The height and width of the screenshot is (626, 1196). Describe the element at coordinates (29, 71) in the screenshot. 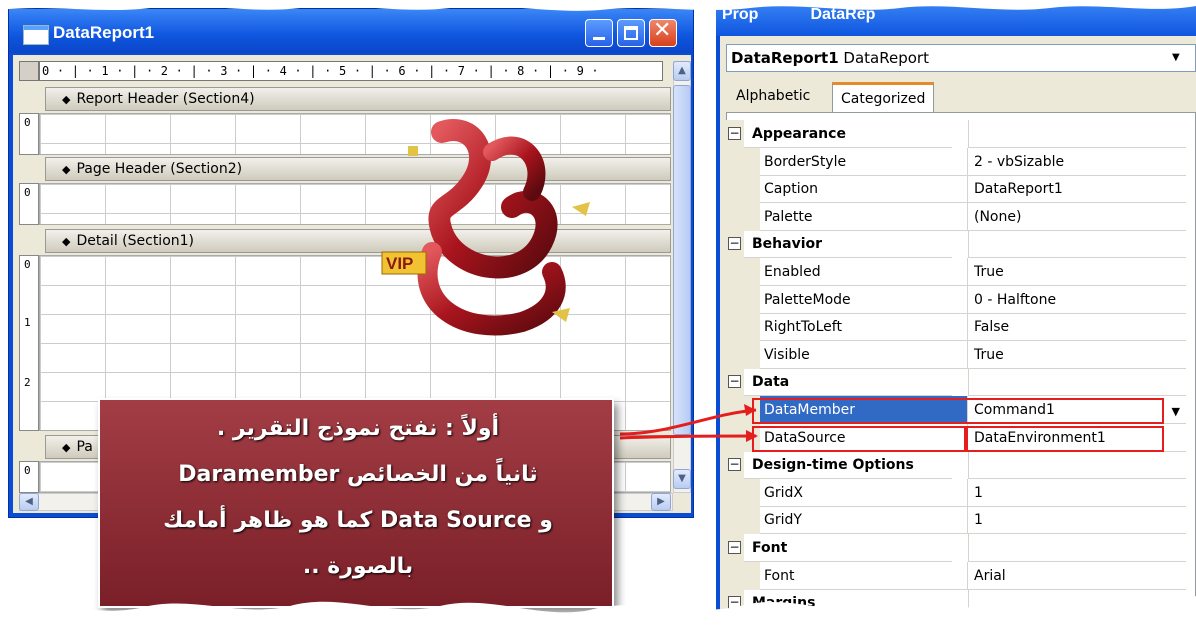

I see `ruler-corner` at that location.